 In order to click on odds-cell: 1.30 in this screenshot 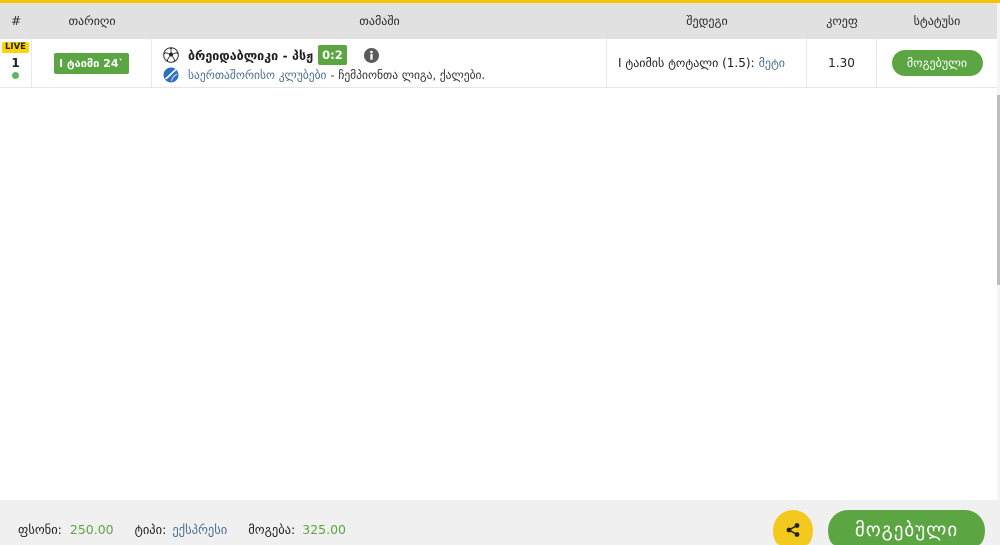, I will do `click(842, 63)`.